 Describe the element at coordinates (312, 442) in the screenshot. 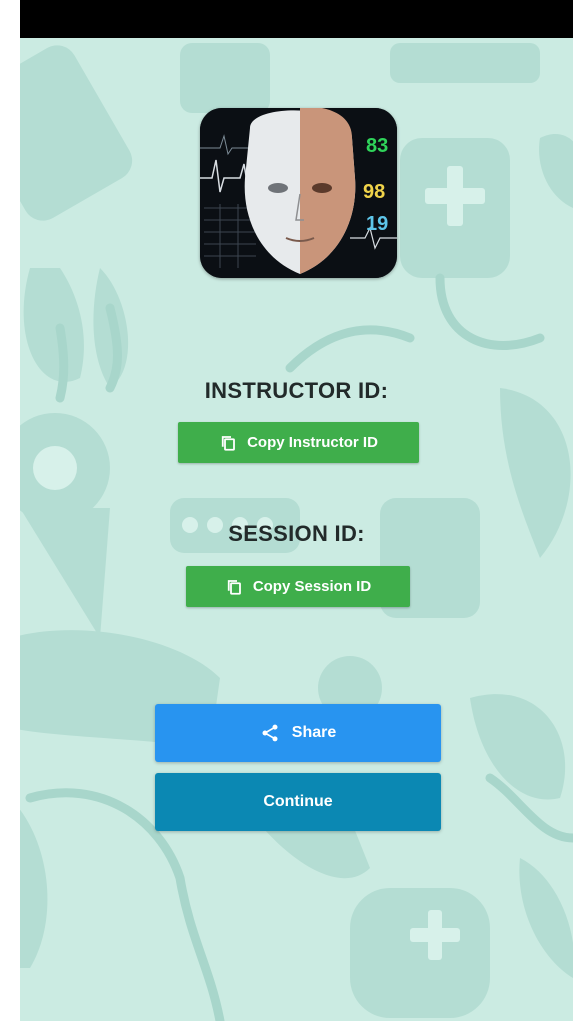

I see `copy-instructor-id-label: Copy Instructor ID` at that location.